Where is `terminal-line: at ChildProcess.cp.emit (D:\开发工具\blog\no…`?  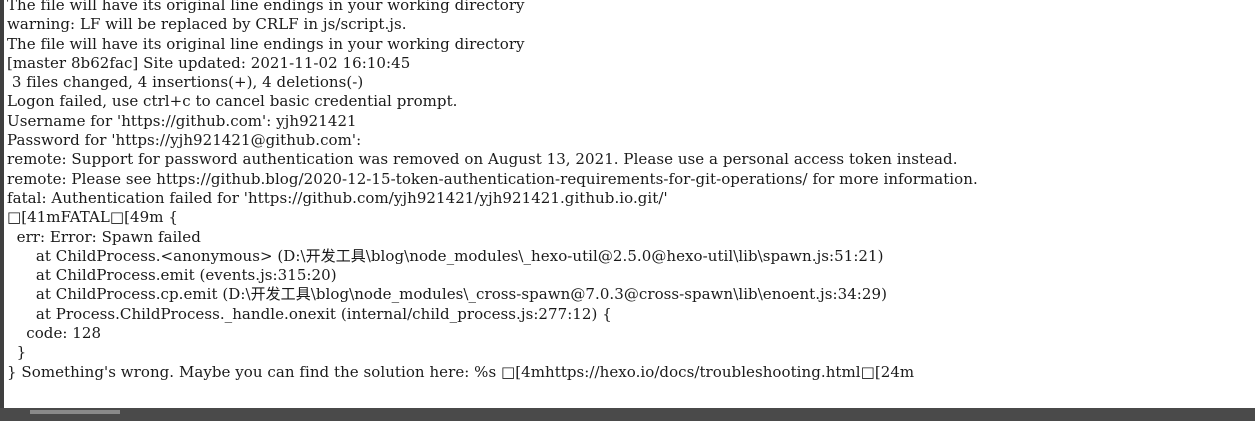 terminal-line: at ChildProcess.cp.emit (D:\开发工具\blog\no… is located at coordinates (447, 294).